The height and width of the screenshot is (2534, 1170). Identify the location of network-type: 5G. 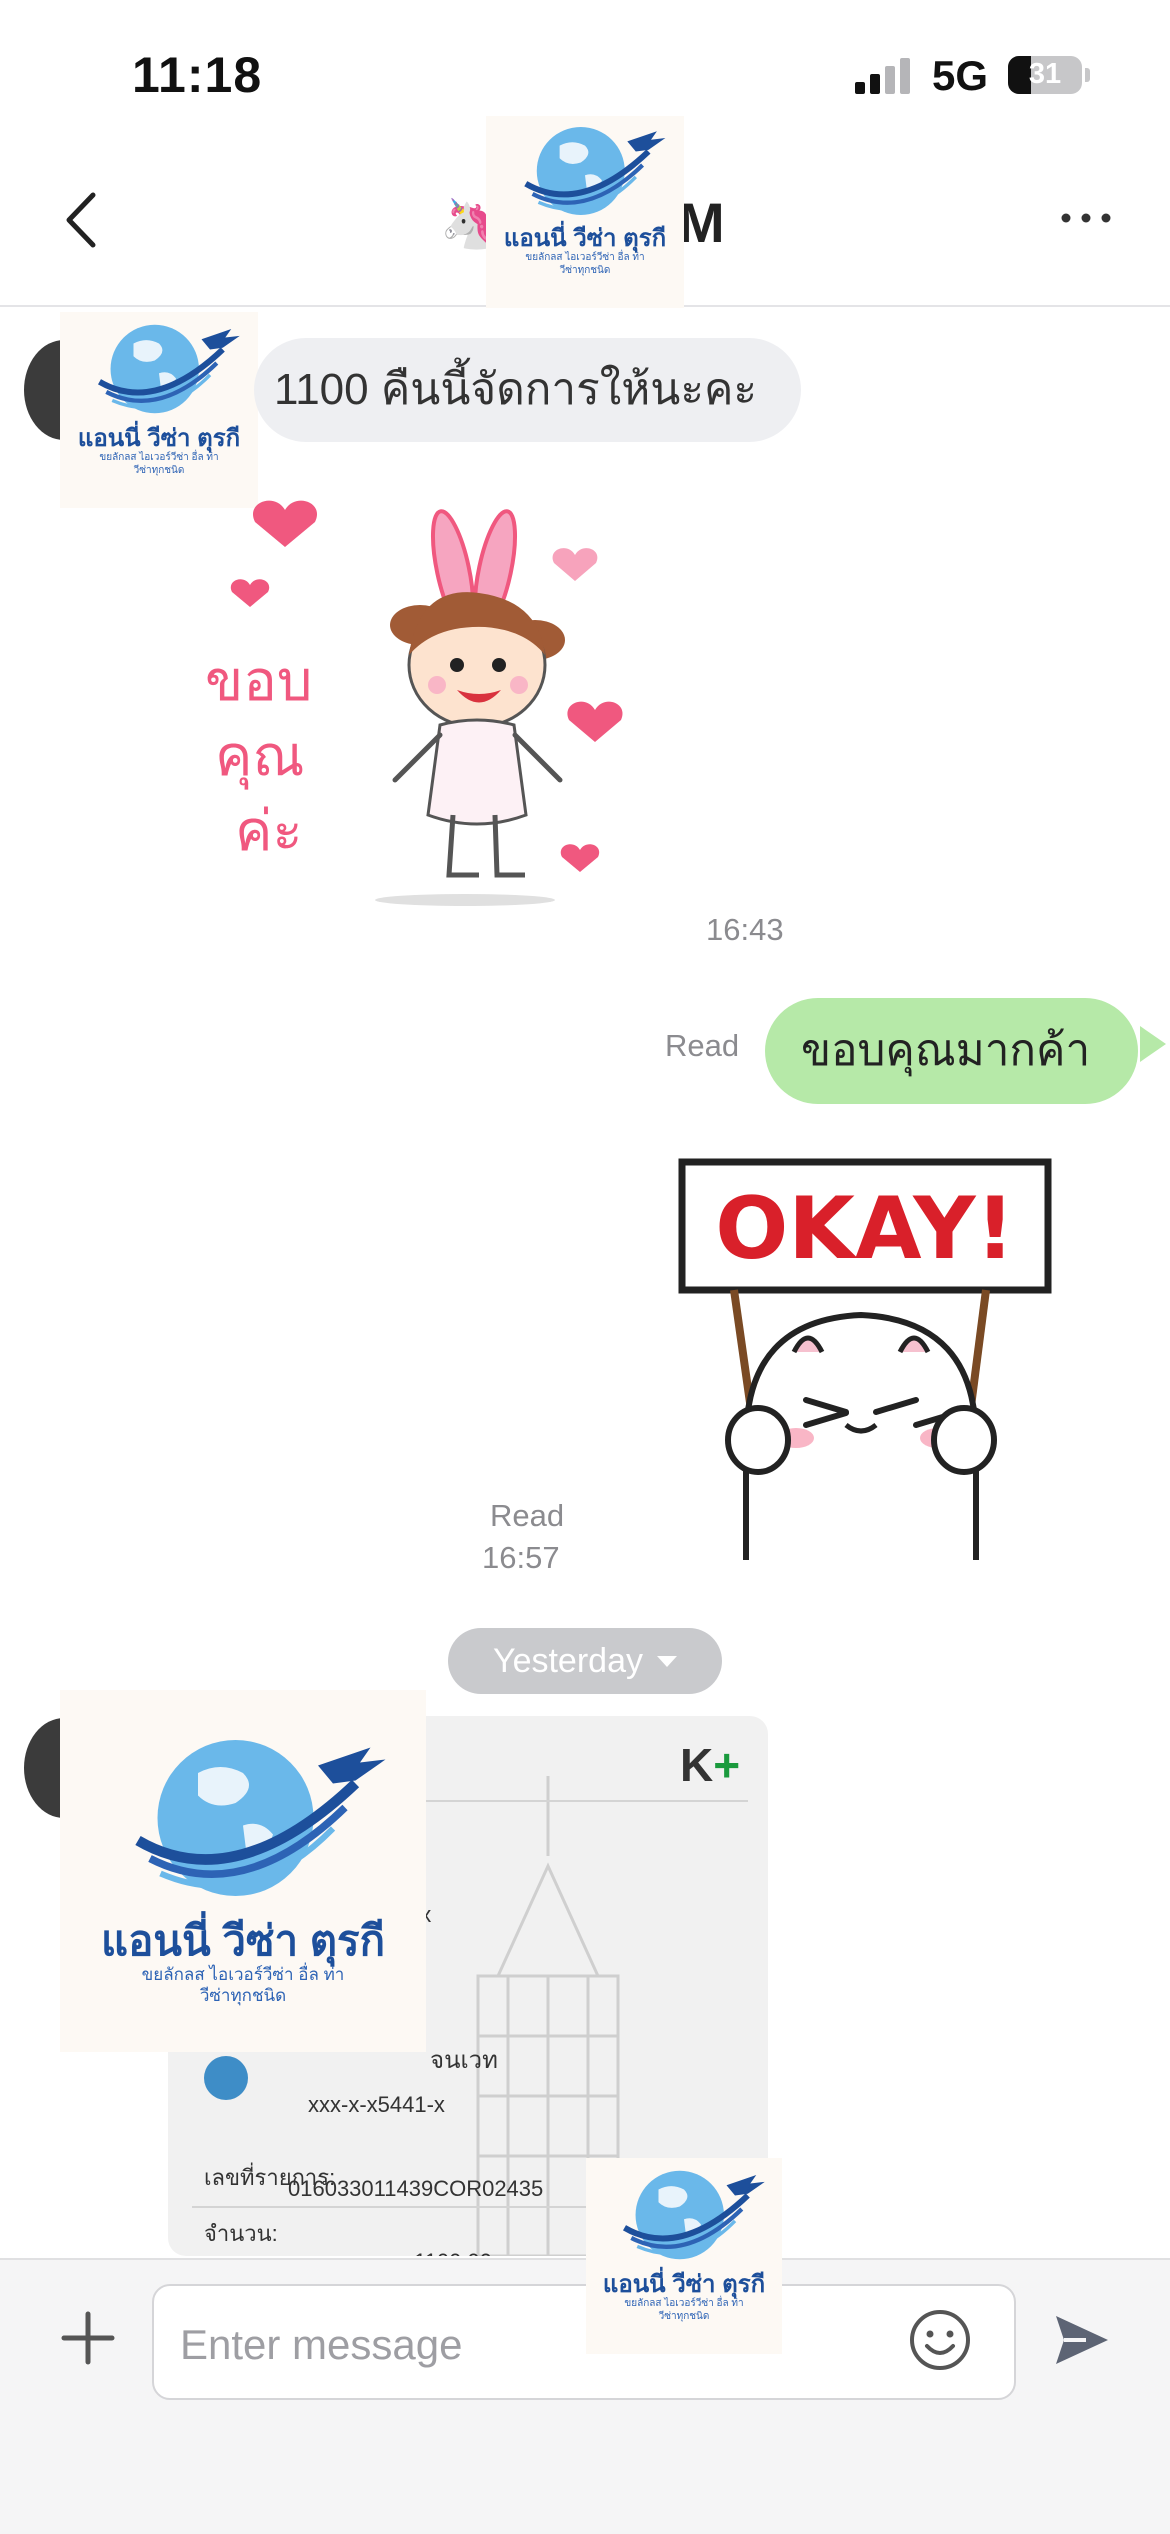
(960, 75).